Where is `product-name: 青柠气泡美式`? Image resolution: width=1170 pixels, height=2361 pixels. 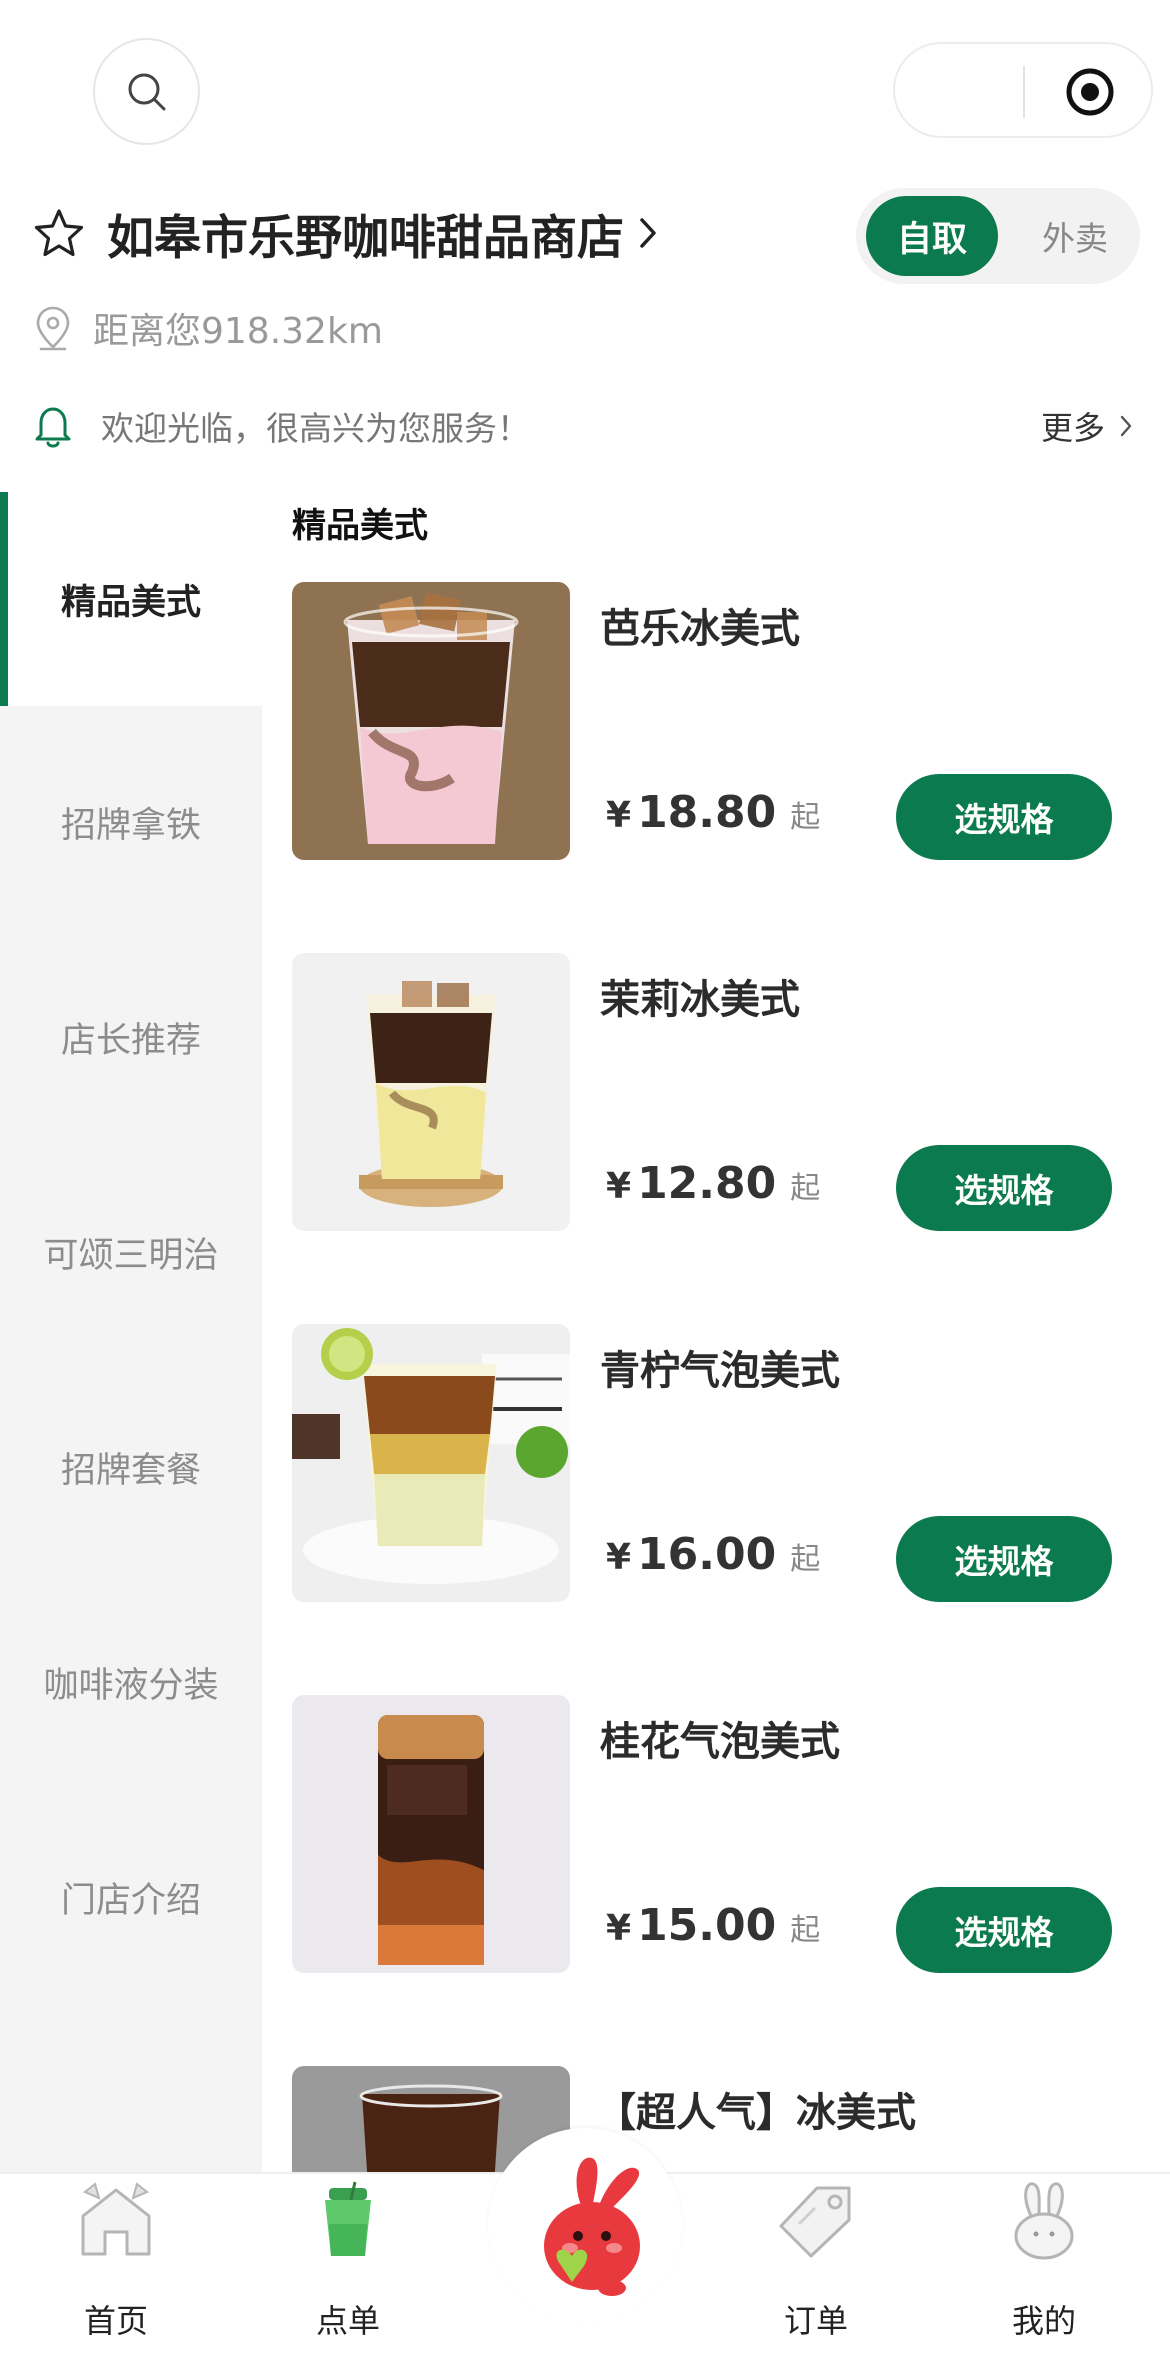 product-name: 青柠气泡美式 is located at coordinates (720, 1371).